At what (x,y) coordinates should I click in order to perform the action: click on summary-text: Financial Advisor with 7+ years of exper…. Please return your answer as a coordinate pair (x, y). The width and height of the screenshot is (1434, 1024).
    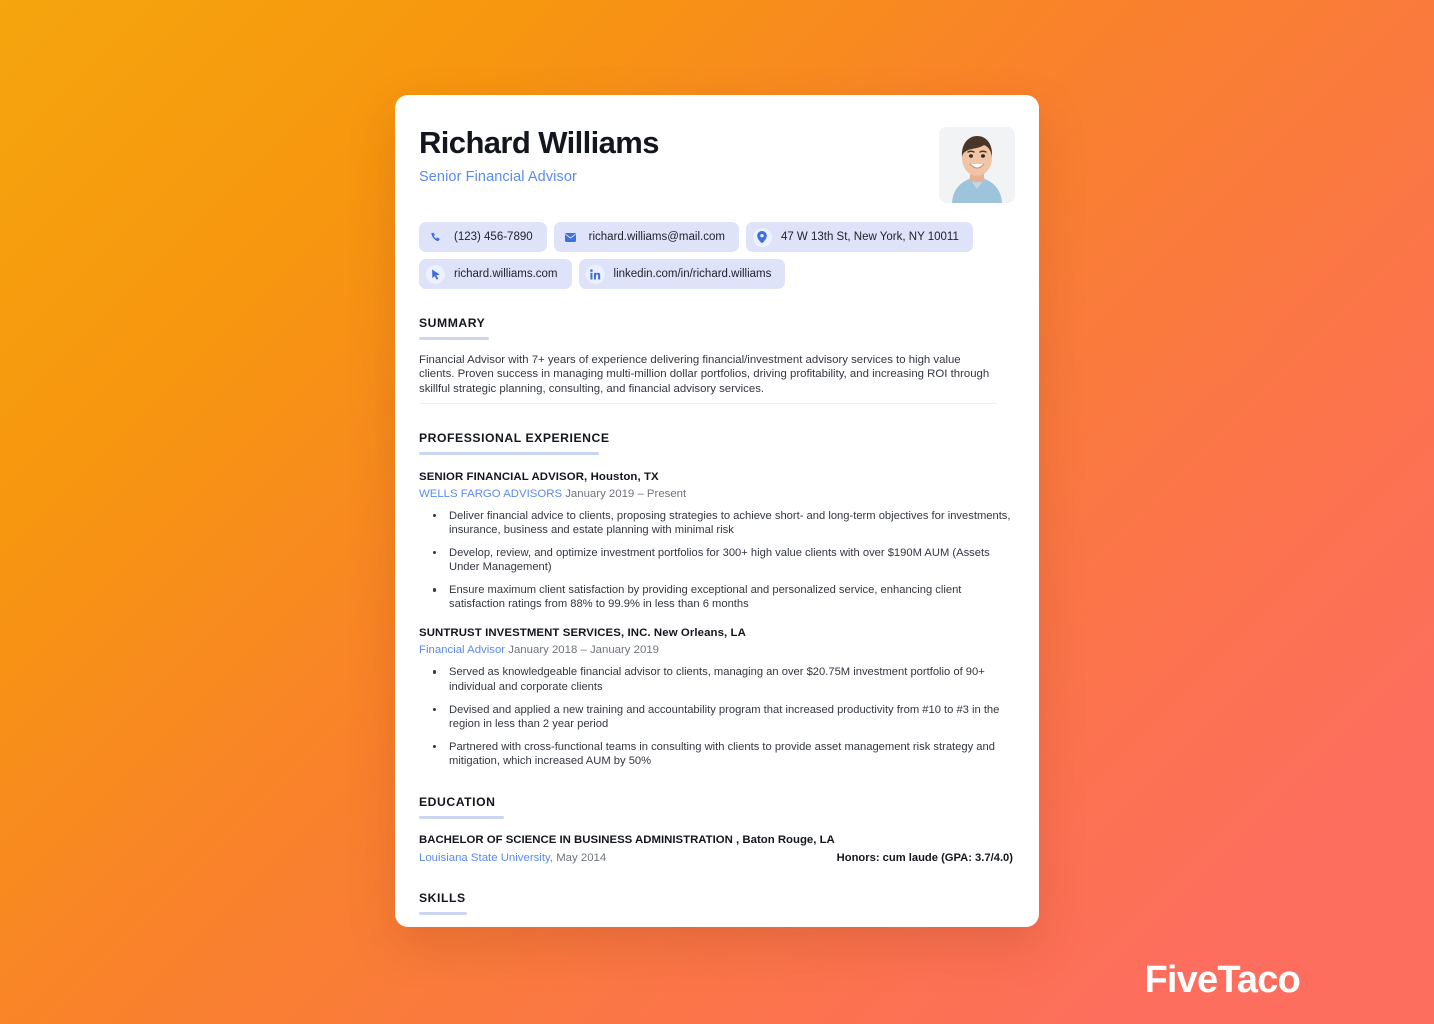
    Looking at the image, I should click on (704, 374).